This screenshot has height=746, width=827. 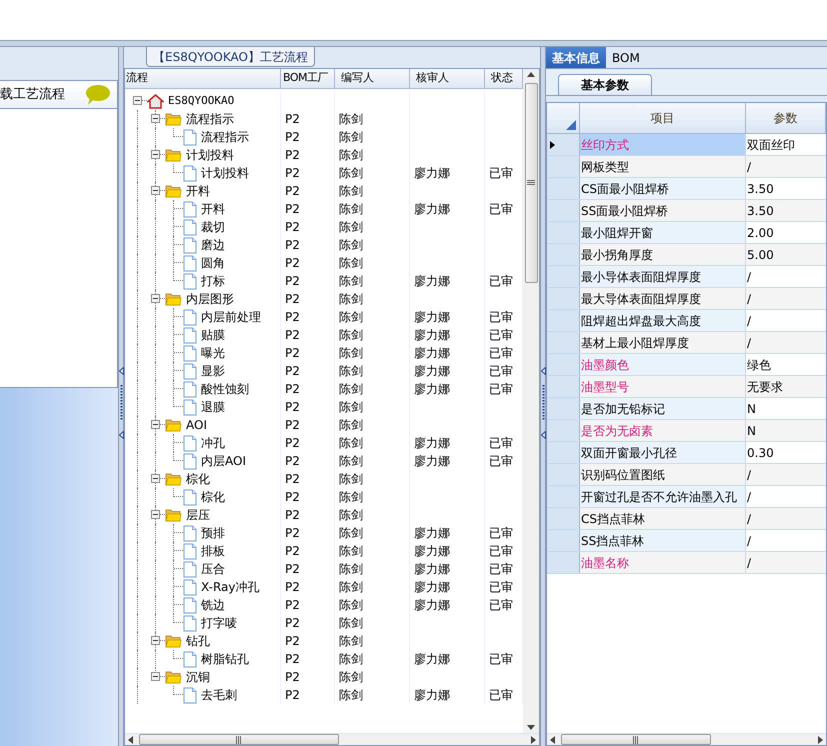 What do you see at coordinates (198, 515) in the screenshot?
I see `tree-node-label: 层压` at bounding box center [198, 515].